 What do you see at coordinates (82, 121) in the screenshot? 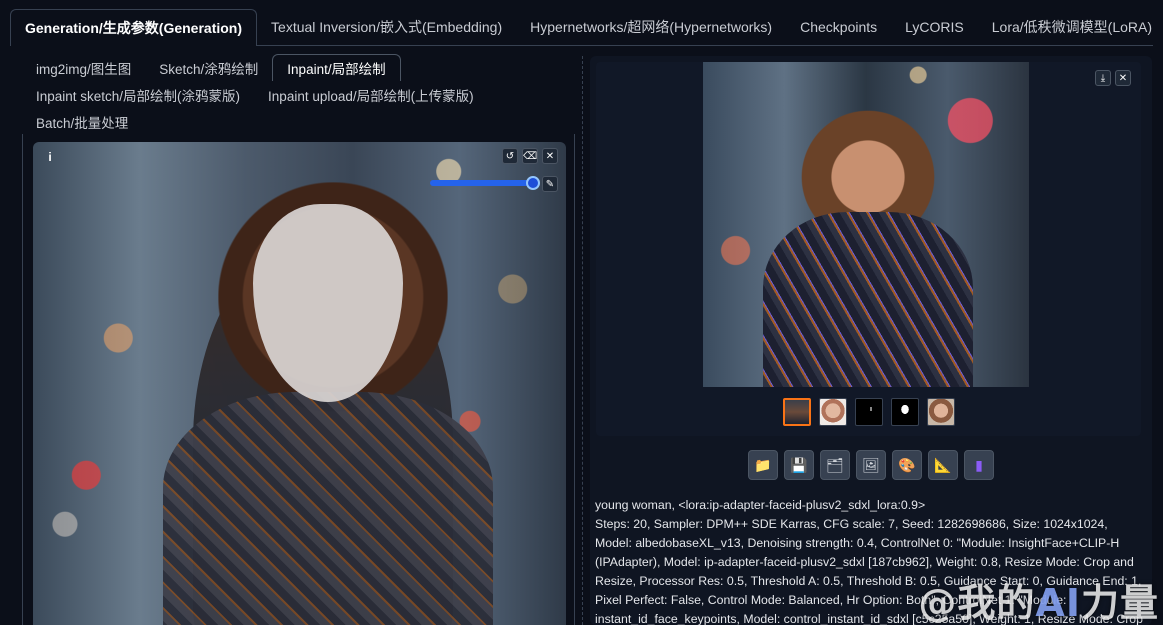
I see `tab-batch: Batch/批量处理` at bounding box center [82, 121].